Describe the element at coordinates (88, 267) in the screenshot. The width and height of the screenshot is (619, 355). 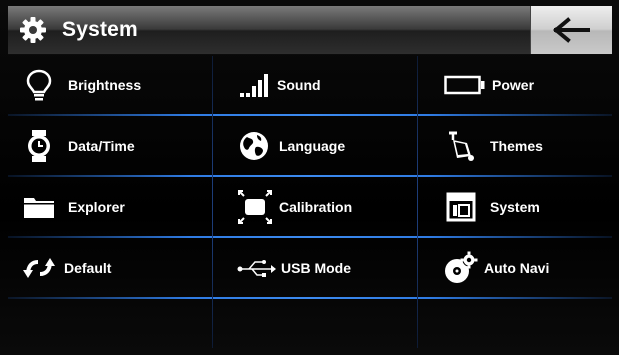
I see `menu-item-label: Default` at that location.